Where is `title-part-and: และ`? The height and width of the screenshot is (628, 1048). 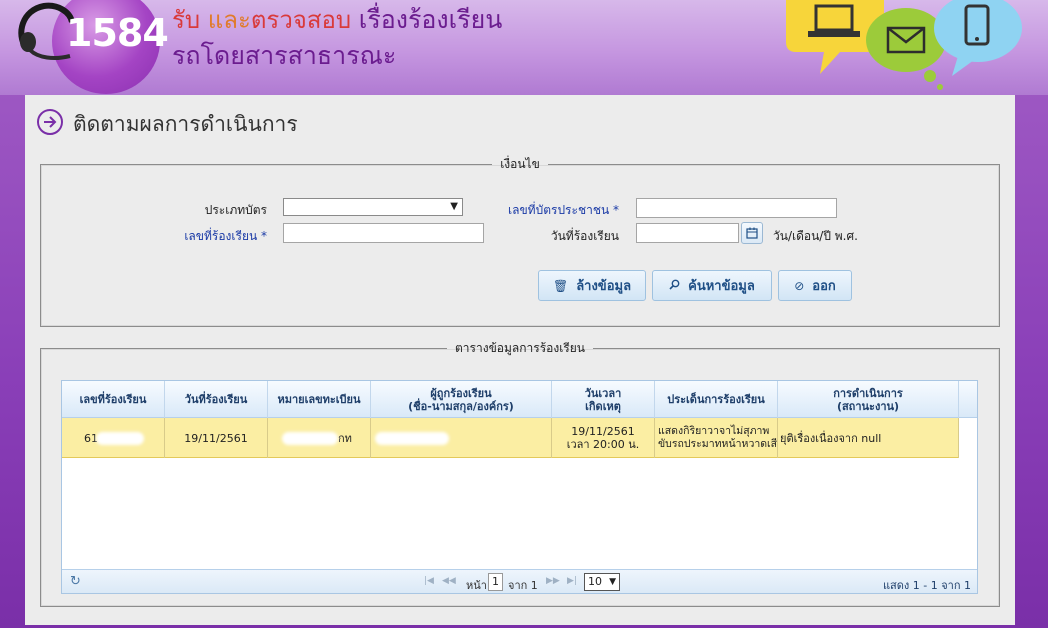 title-part-and: และ is located at coordinates (229, 20).